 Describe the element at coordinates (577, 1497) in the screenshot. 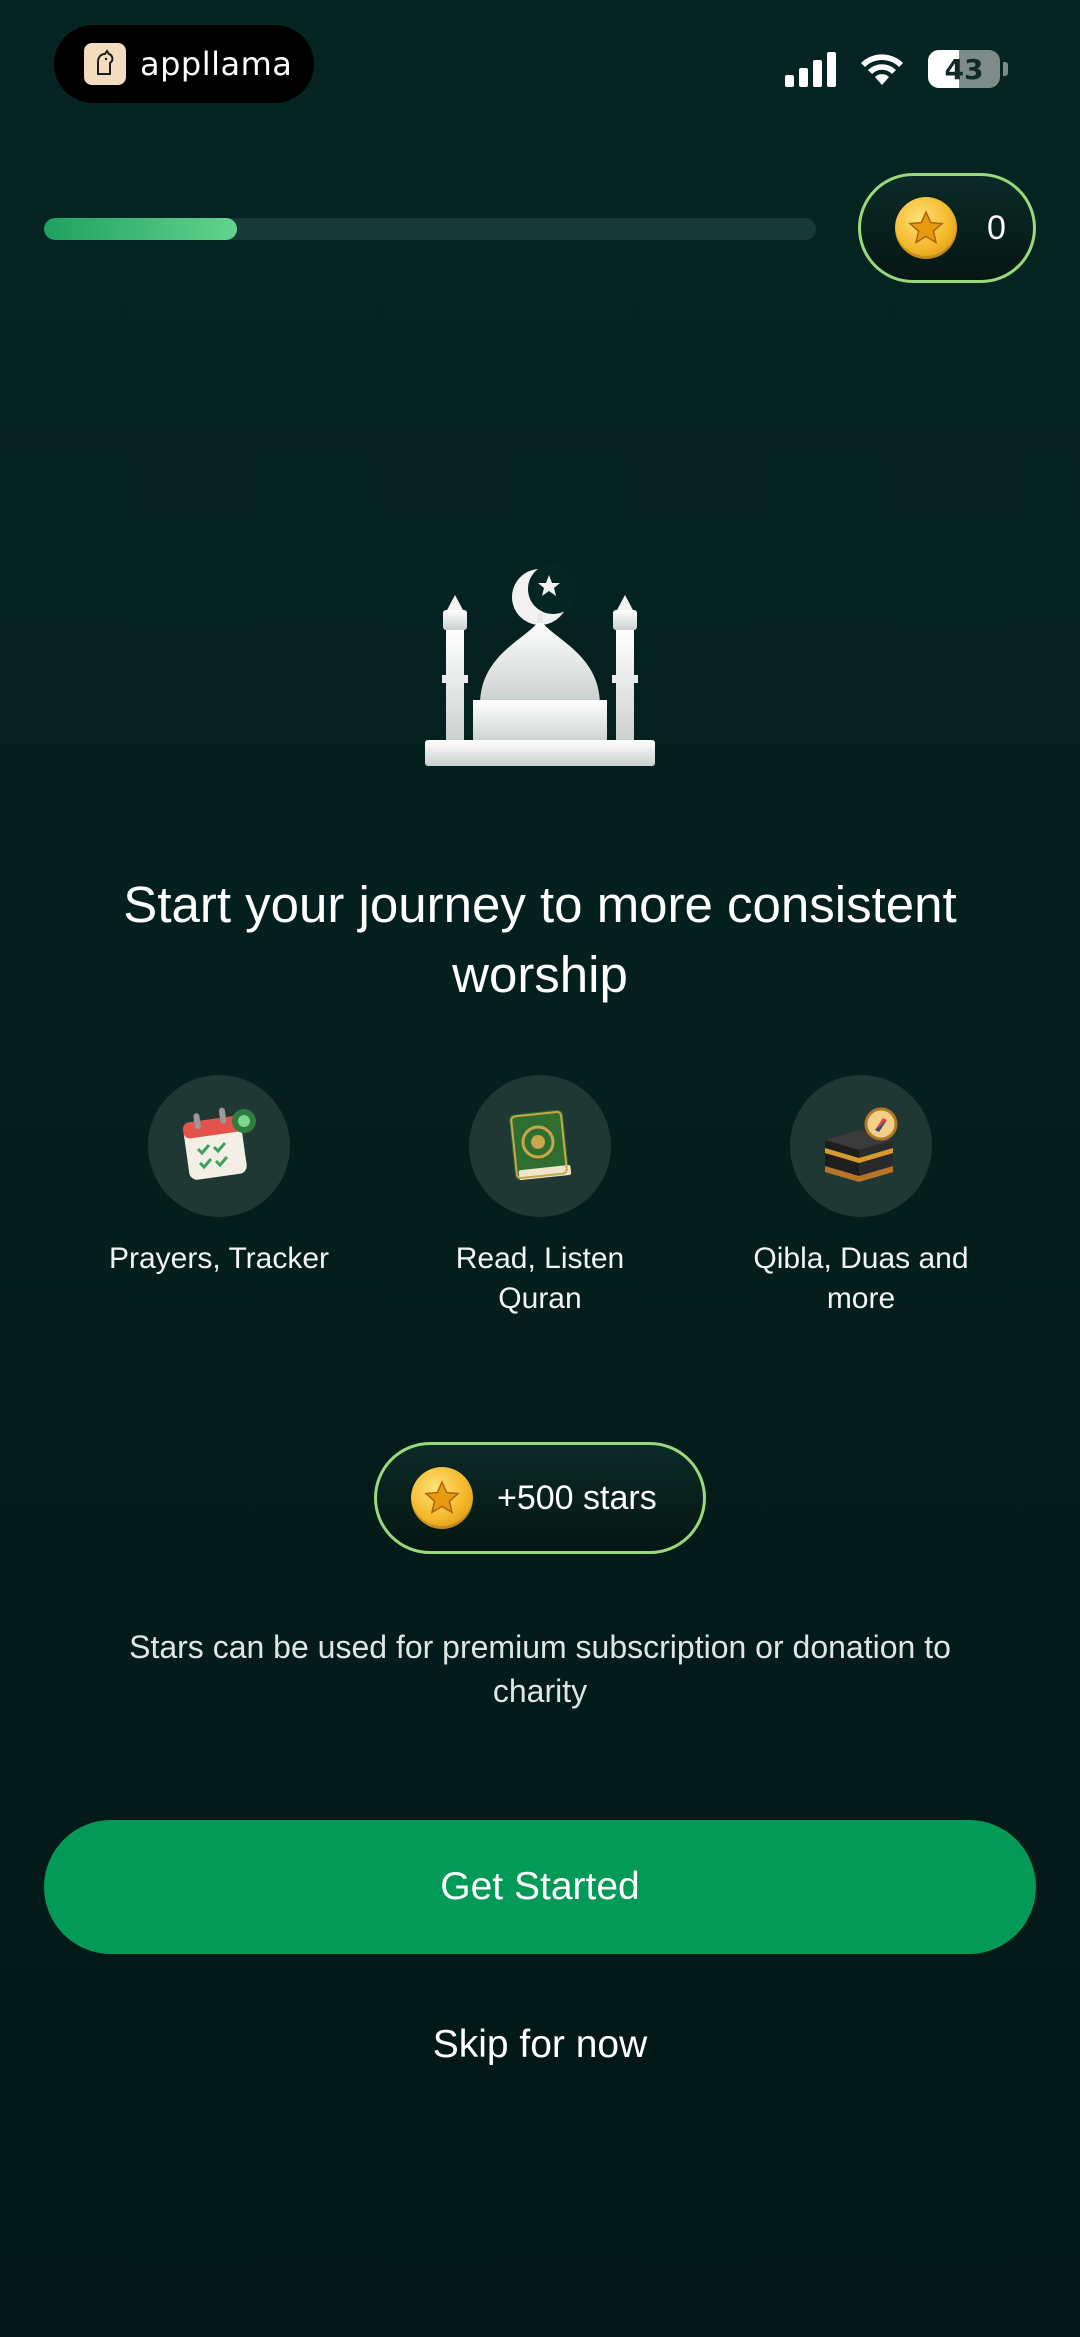

I see `stars-reward-label: +500 stars` at that location.